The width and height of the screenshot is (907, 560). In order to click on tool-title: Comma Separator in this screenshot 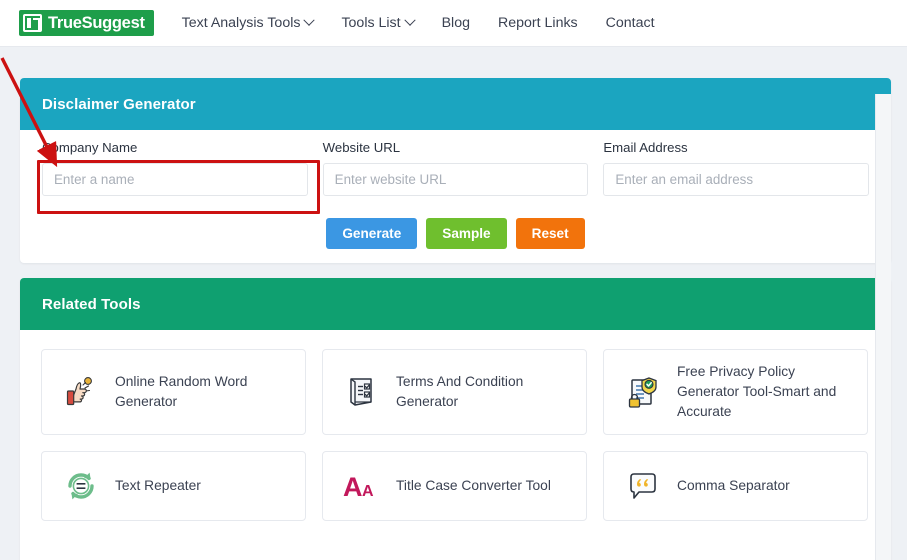, I will do `click(733, 485)`.